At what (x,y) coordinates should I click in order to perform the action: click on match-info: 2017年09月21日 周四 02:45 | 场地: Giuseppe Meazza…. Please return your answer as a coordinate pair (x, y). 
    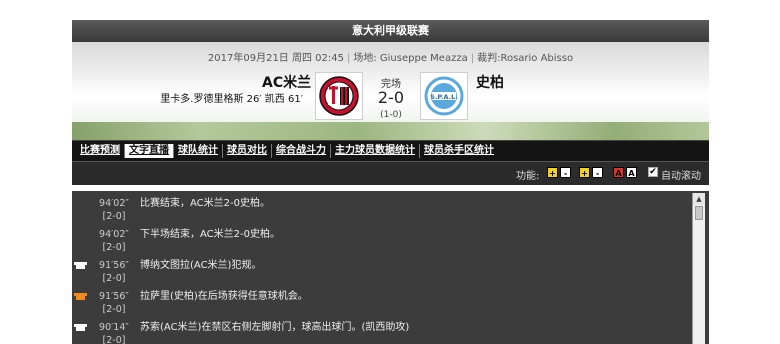
    Looking at the image, I should click on (390, 58).